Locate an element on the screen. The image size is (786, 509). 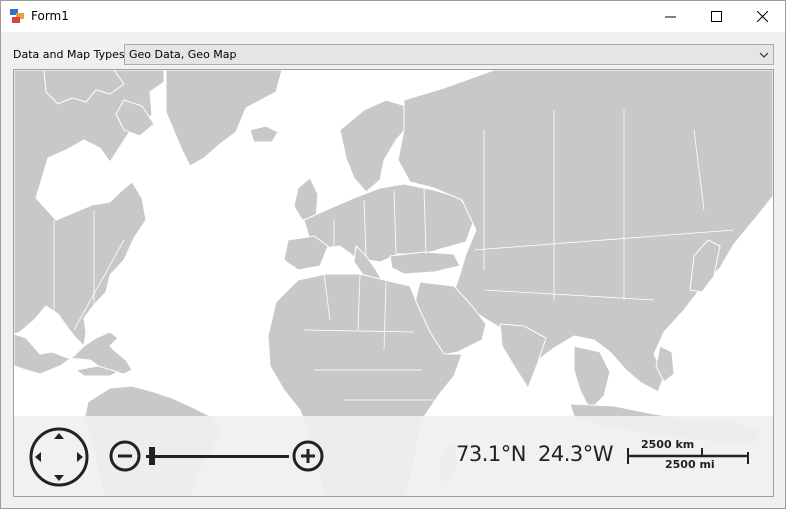
maximize-button is located at coordinates (716, 16).